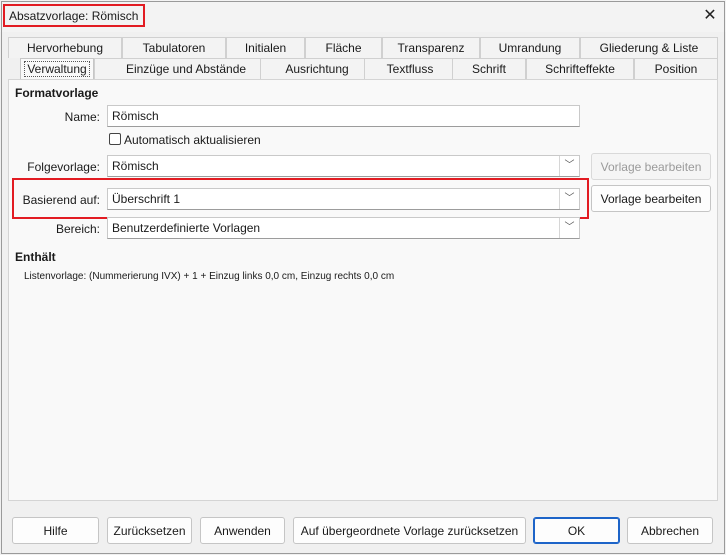 The width and height of the screenshot is (726, 555). I want to click on help-button: Hilfe, so click(55, 530).